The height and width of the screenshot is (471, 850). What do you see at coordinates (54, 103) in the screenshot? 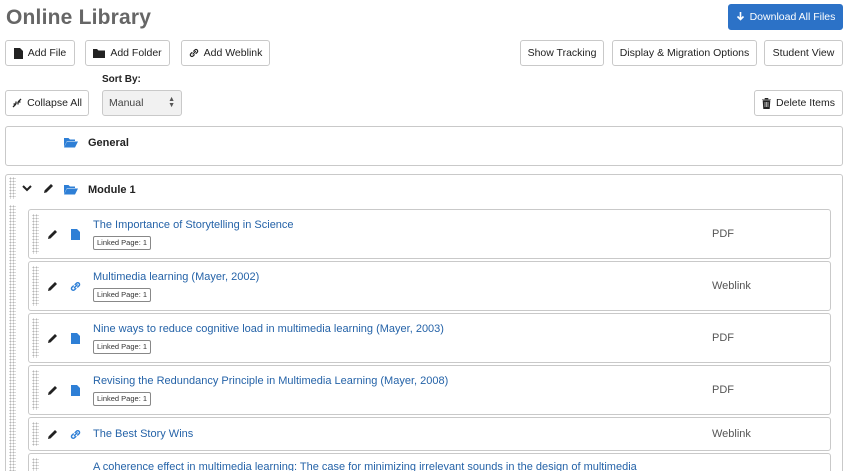
I see `collapse-all-label: Collapse All` at bounding box center [54, 103].